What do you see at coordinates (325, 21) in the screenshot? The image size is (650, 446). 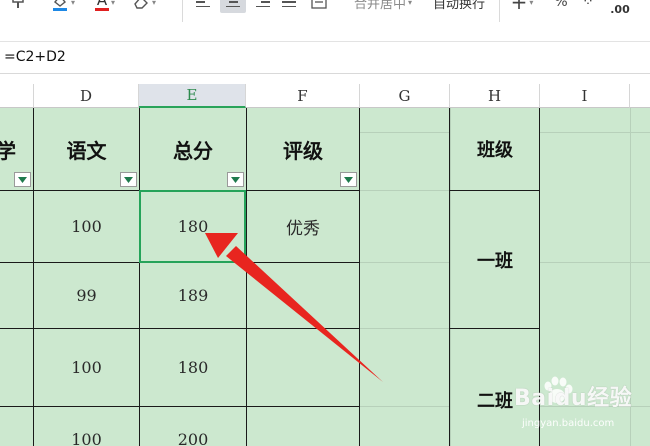 I see `ribbon-toolbar: ▾ A ▾ ▾ 合并居中 ▾ 自动换行 + ▾ % ⁘ .00` at bounding box center [325, 21].